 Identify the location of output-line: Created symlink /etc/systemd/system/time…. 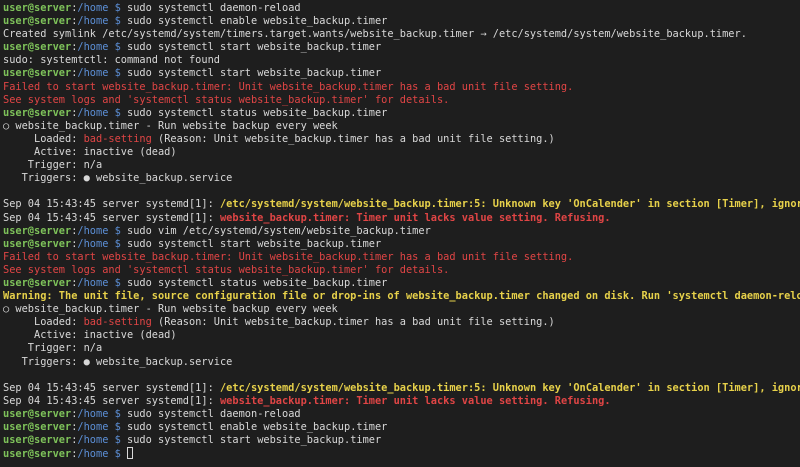
(401, 34).